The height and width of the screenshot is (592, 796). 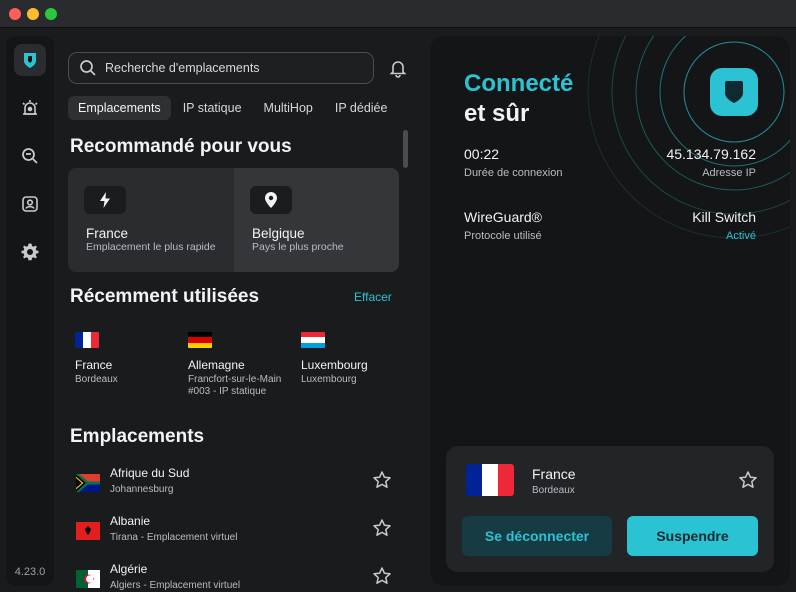 I want to click on location-pin-icon, so click(x=271, y=200).